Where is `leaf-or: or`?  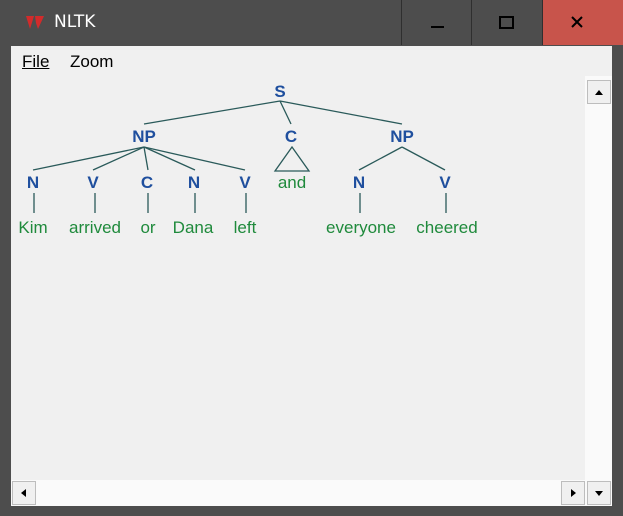
leaf-or: or is located at coordinates (147, 227).